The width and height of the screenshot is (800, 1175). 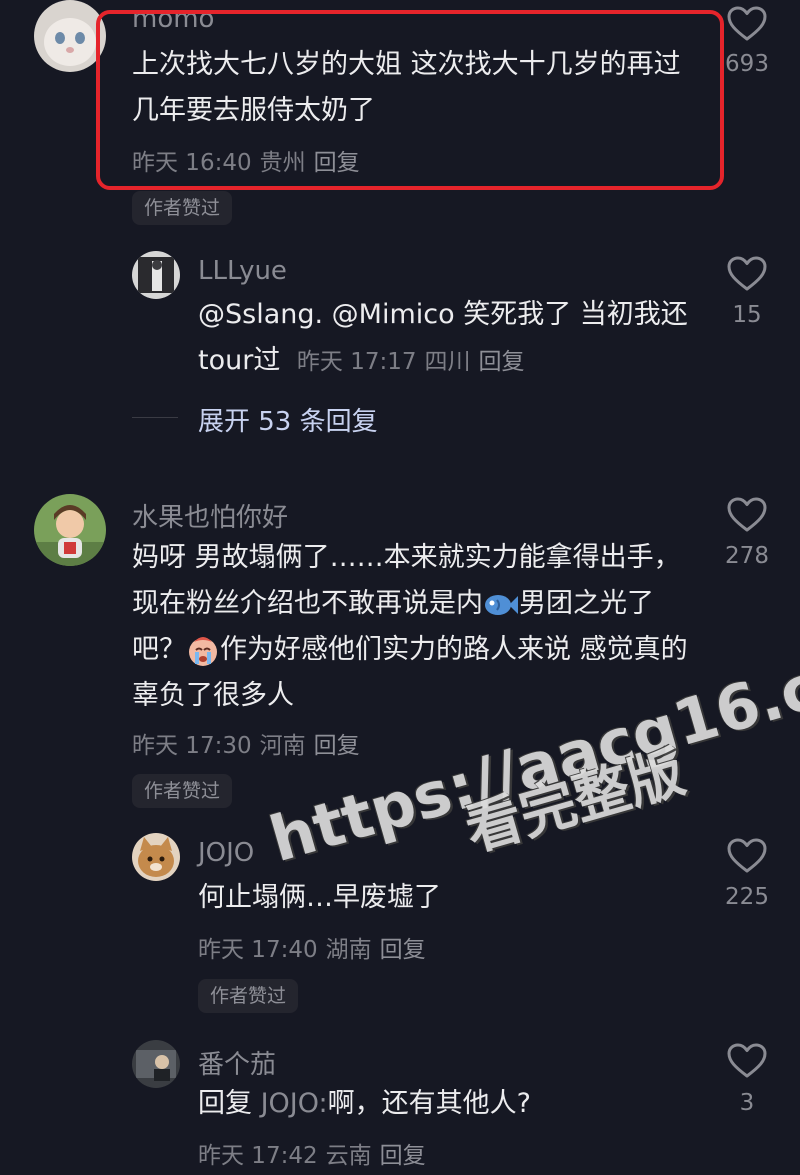 I want to click on comment-location: 湖南, so click(x=348, y=950).